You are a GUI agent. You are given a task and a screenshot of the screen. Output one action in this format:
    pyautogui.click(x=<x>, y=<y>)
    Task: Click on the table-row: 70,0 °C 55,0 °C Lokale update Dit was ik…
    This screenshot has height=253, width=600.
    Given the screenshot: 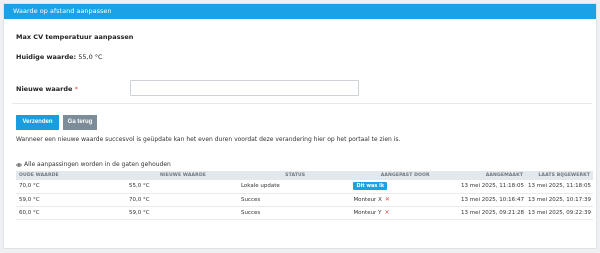 What is the action you would take?
    pyautogui.click(x=304, y=187)
    